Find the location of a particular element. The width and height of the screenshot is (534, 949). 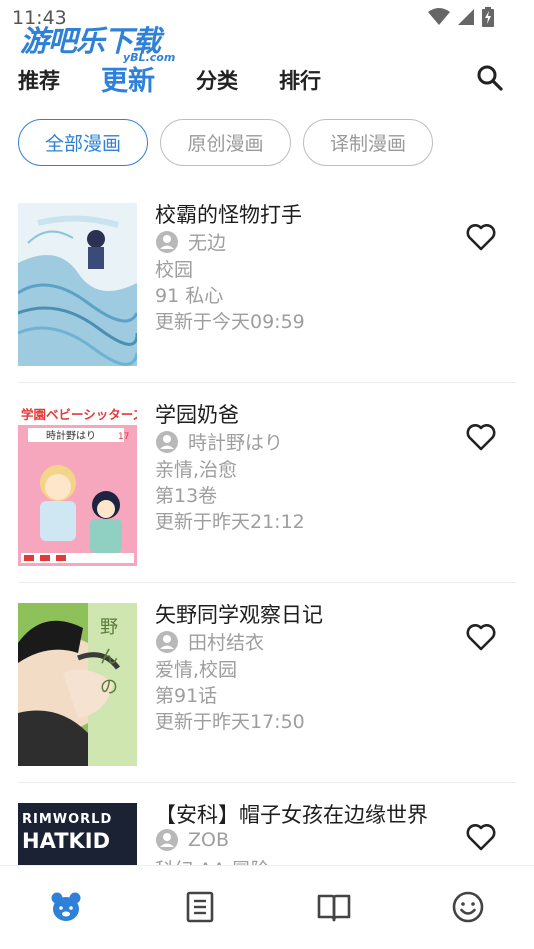

cover-game-title: RIMWORLD is located at coordinates (67, 819).